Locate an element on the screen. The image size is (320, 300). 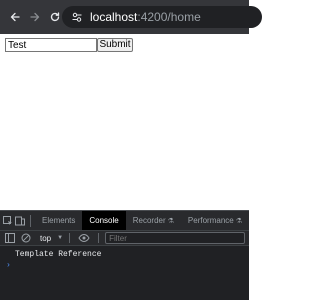
sidebar-toggle-icon is located at coordinates (10, 238).